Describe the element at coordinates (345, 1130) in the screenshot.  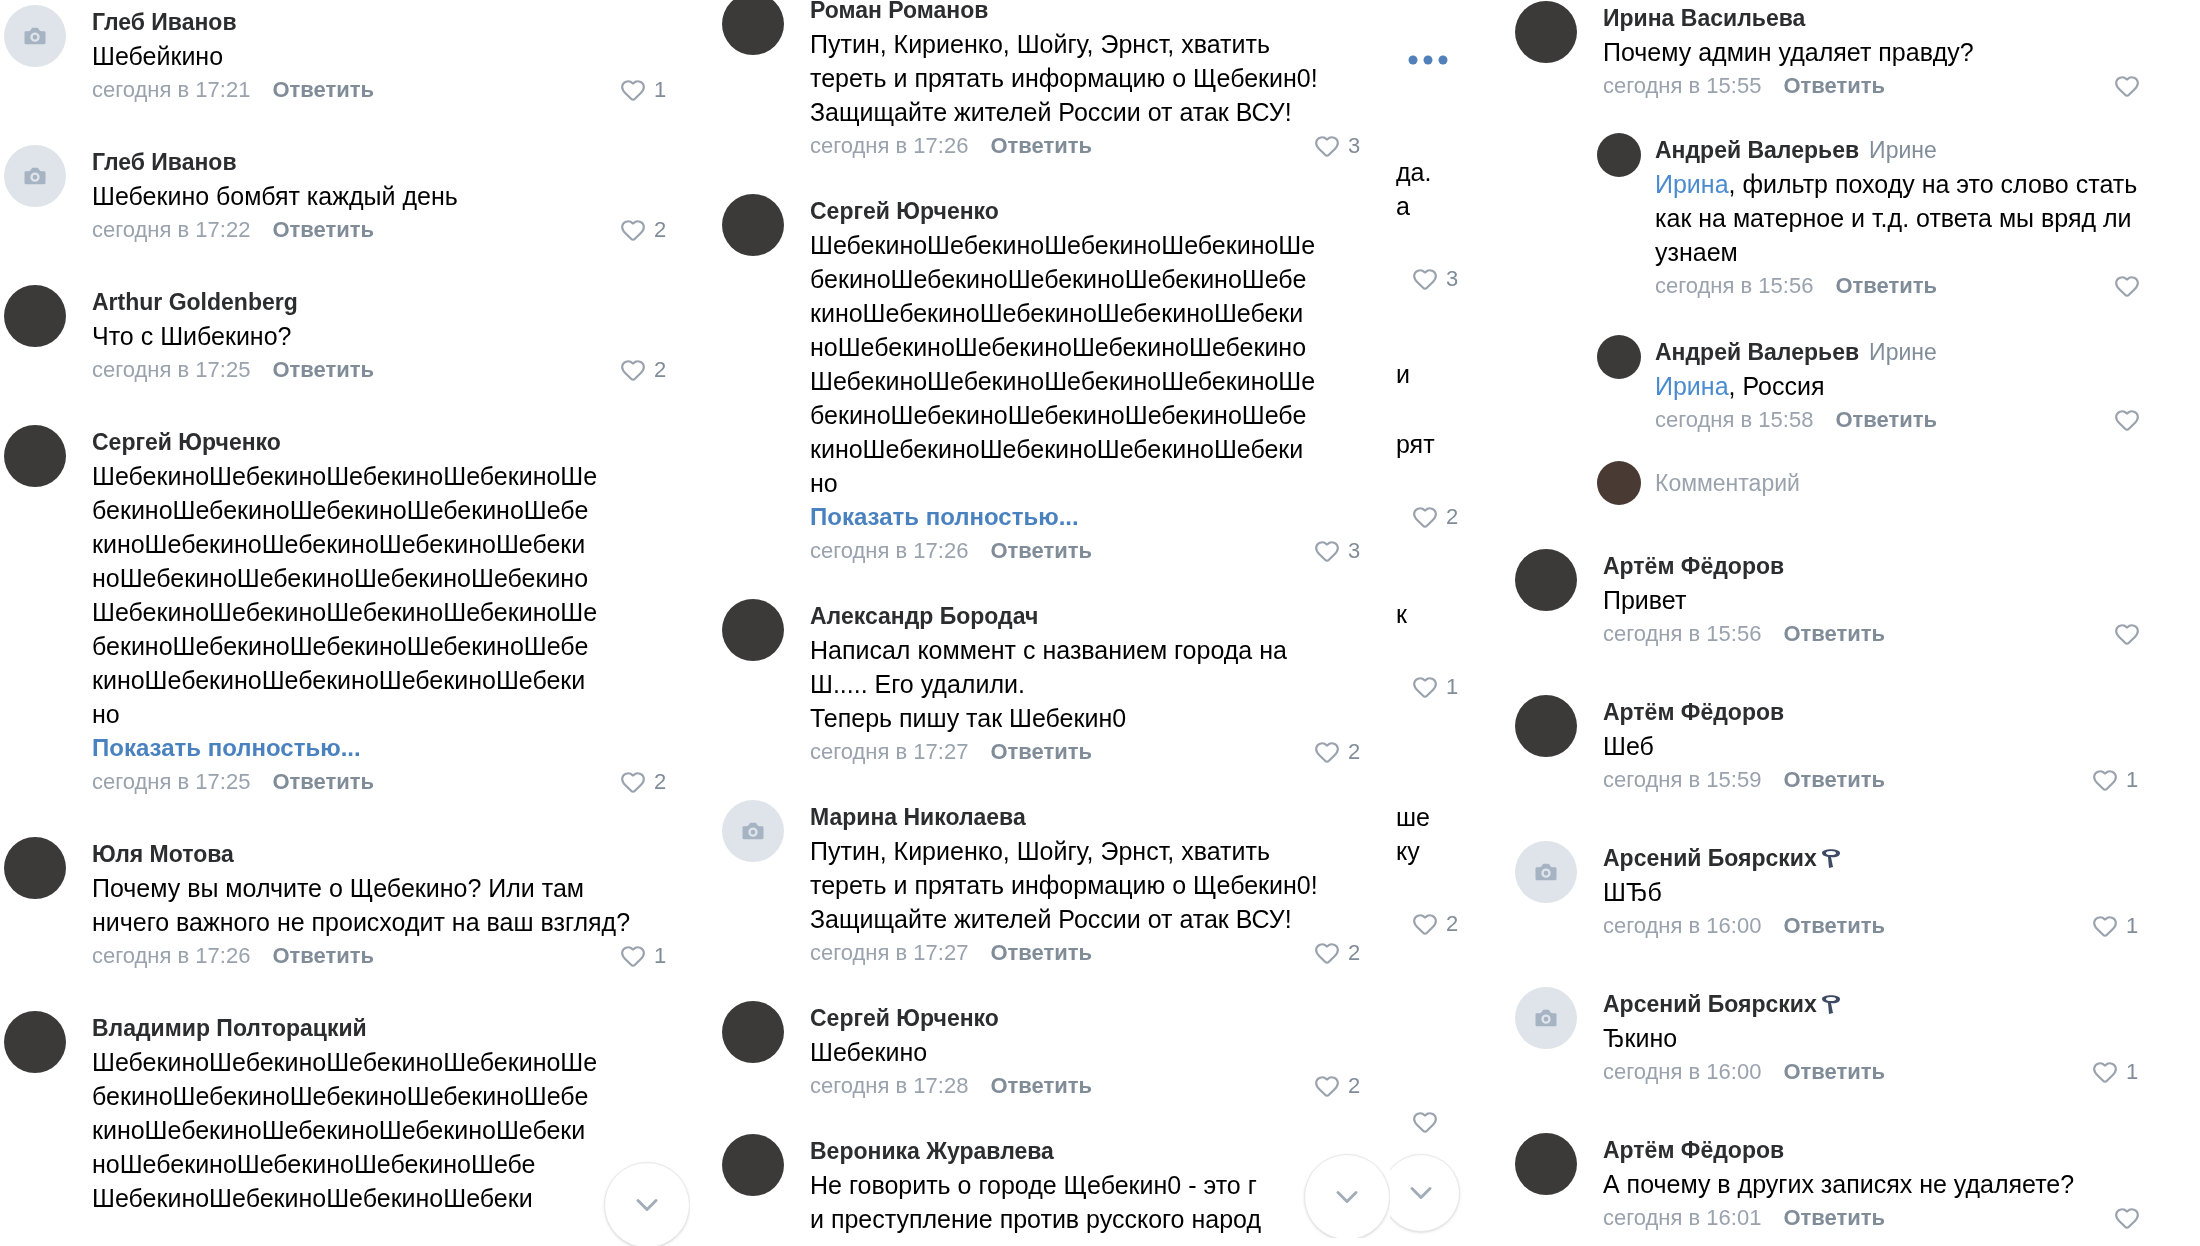
I see `comment-text: ШебекиноШебекиноШебекиноШебекиноШе бекиноШебекиноШебекиноШебекиноШебе киноШебекиноШебекиноШебекиноШебеки ноШебекиноШебекиноШебекиноШебе ШебекиноШебекиноШебекиноШебеки` at that location.